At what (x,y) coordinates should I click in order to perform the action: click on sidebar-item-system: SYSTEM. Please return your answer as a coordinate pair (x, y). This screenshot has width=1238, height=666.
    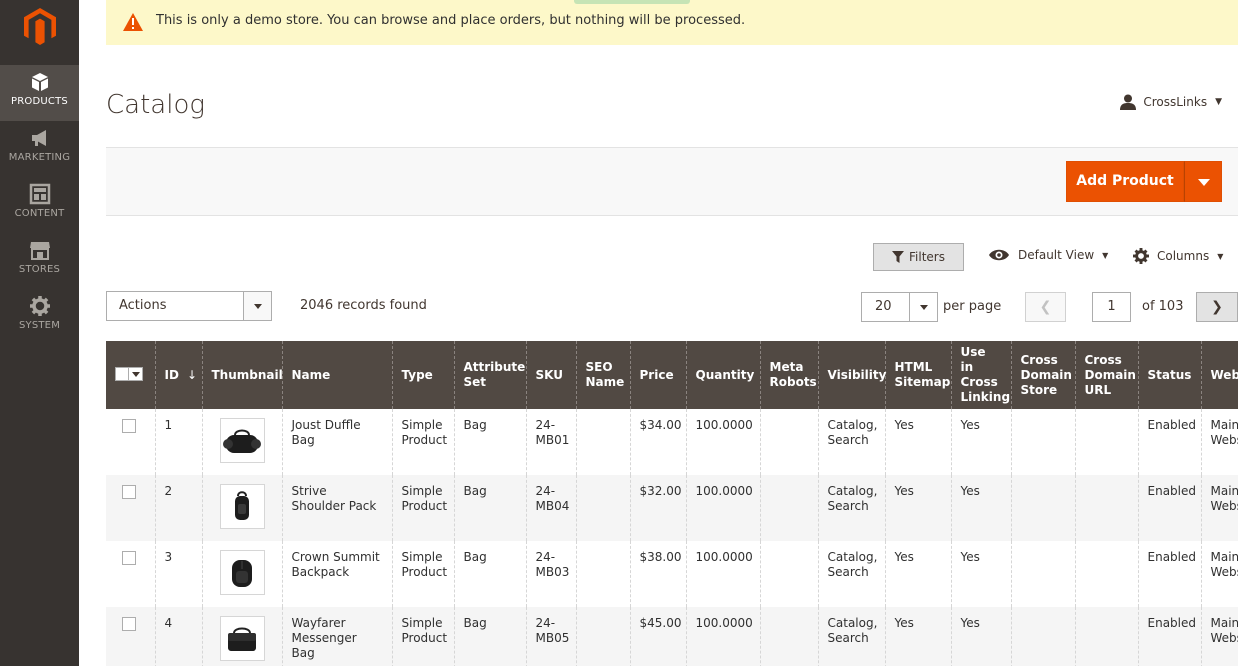
    Looking at the image, I should click on (39, 317).